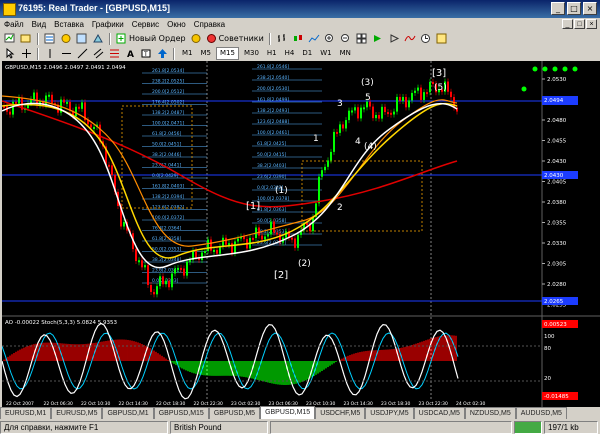 The height and width of the screenshot is (434, 600). I want to click on timeframe-mn: MN, so click(345, 53).